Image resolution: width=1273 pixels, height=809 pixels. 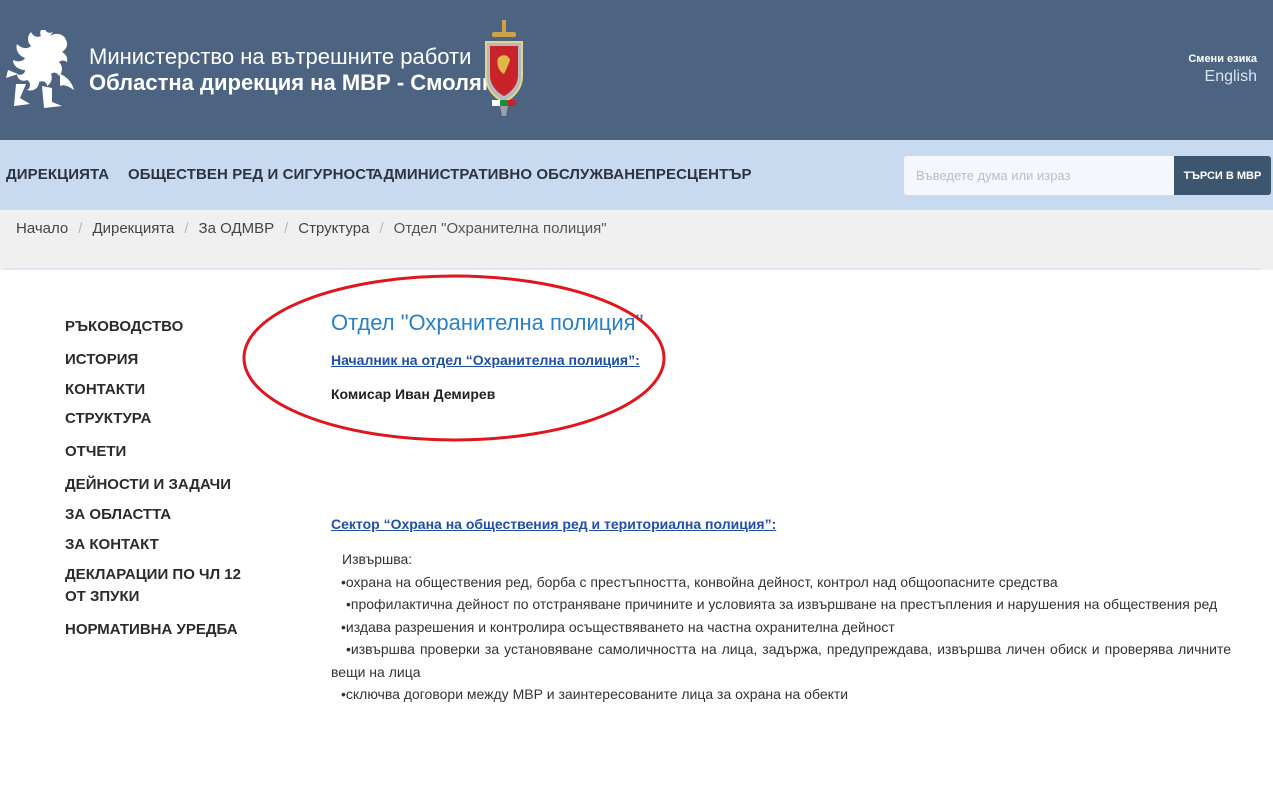 I want to click on breadcrumb-directorate: Дирекцията, so click(x=133, y=228).